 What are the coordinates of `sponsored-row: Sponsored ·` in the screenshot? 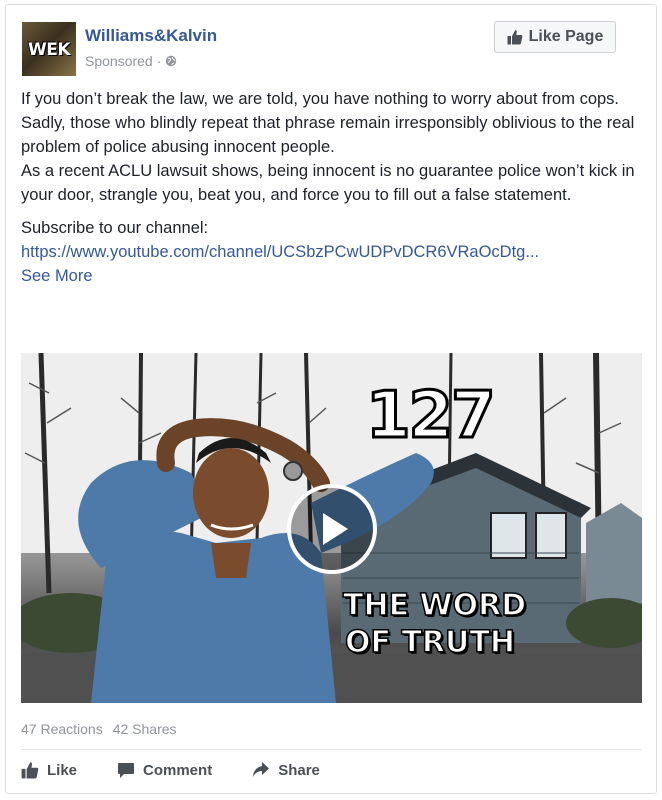 It's located at (131, 61).